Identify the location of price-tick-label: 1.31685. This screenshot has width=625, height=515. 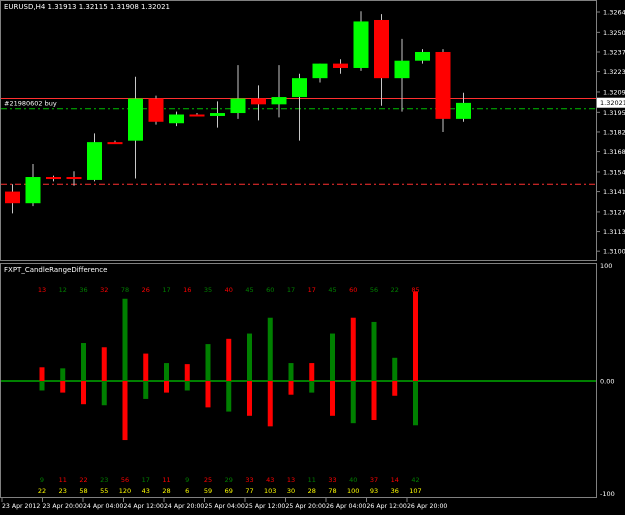
(614, 152).